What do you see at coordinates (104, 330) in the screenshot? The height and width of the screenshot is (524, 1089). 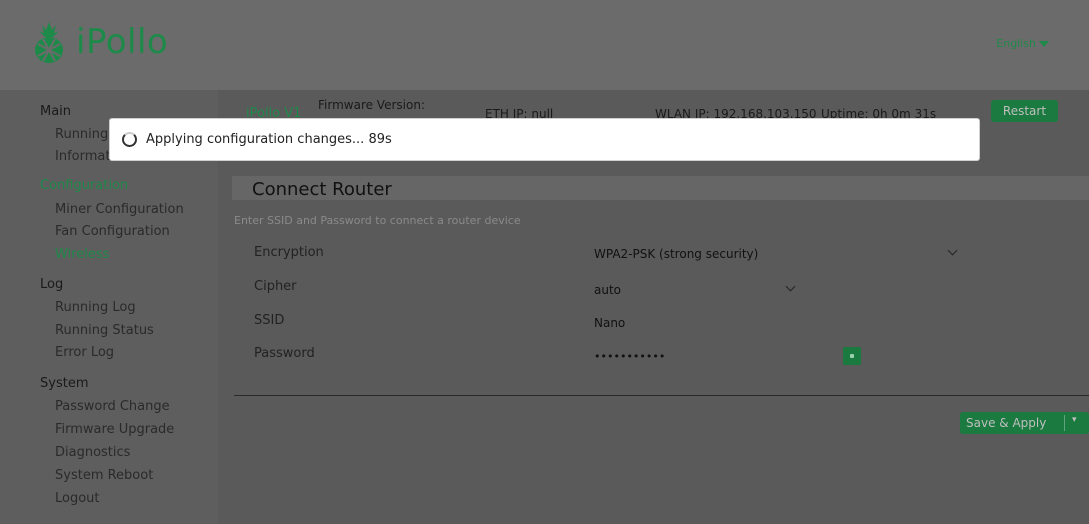 I see `sidebar-item-running-status: Running Status` at bounding box center [104, 330].